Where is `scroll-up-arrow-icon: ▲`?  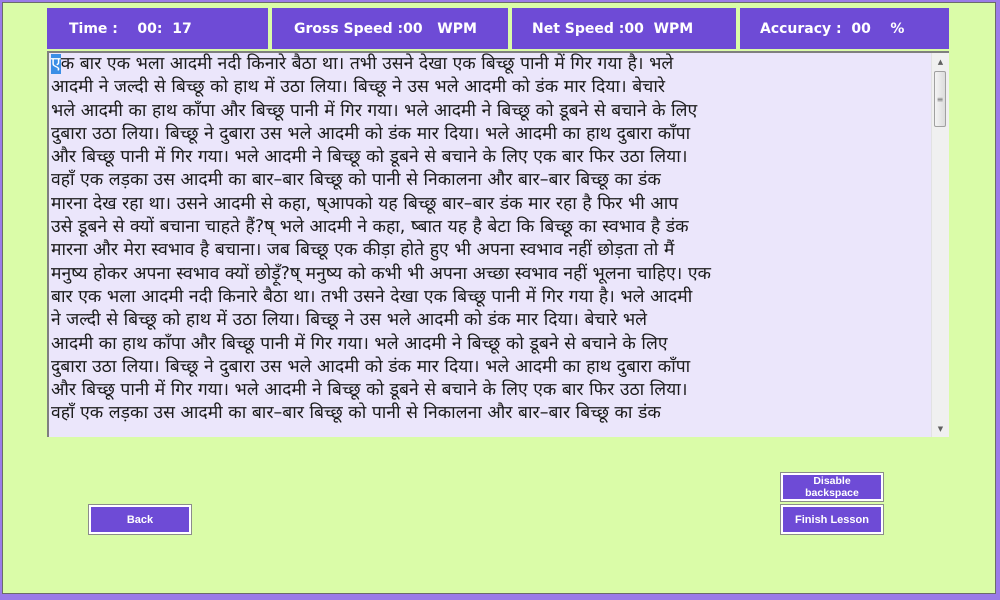
scroll-up-arrow-icon: ▲ is located at coordinates (940, 61).